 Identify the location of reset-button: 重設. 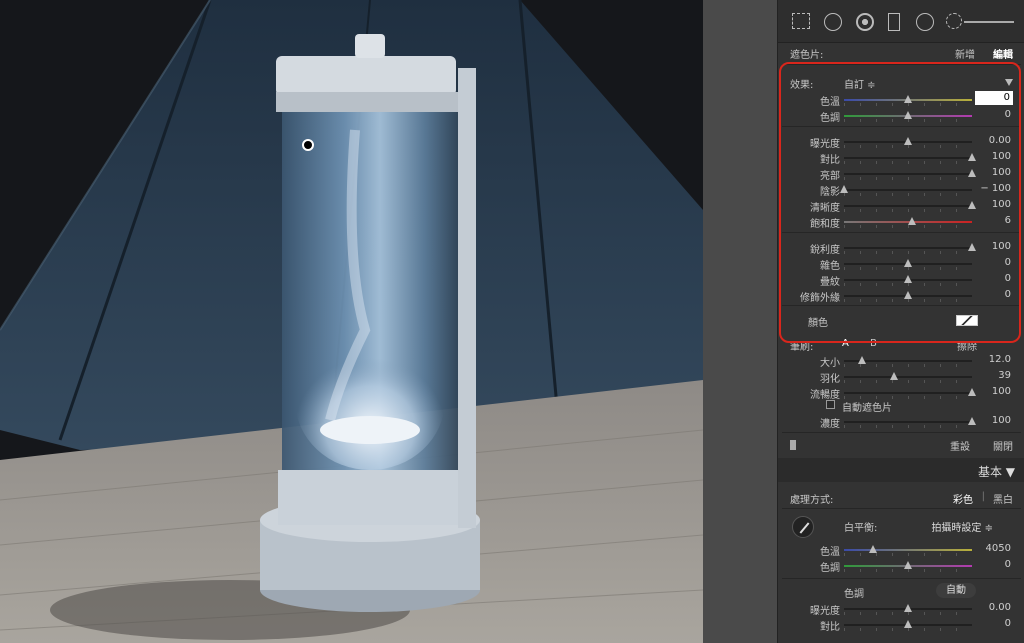
(960, 445).